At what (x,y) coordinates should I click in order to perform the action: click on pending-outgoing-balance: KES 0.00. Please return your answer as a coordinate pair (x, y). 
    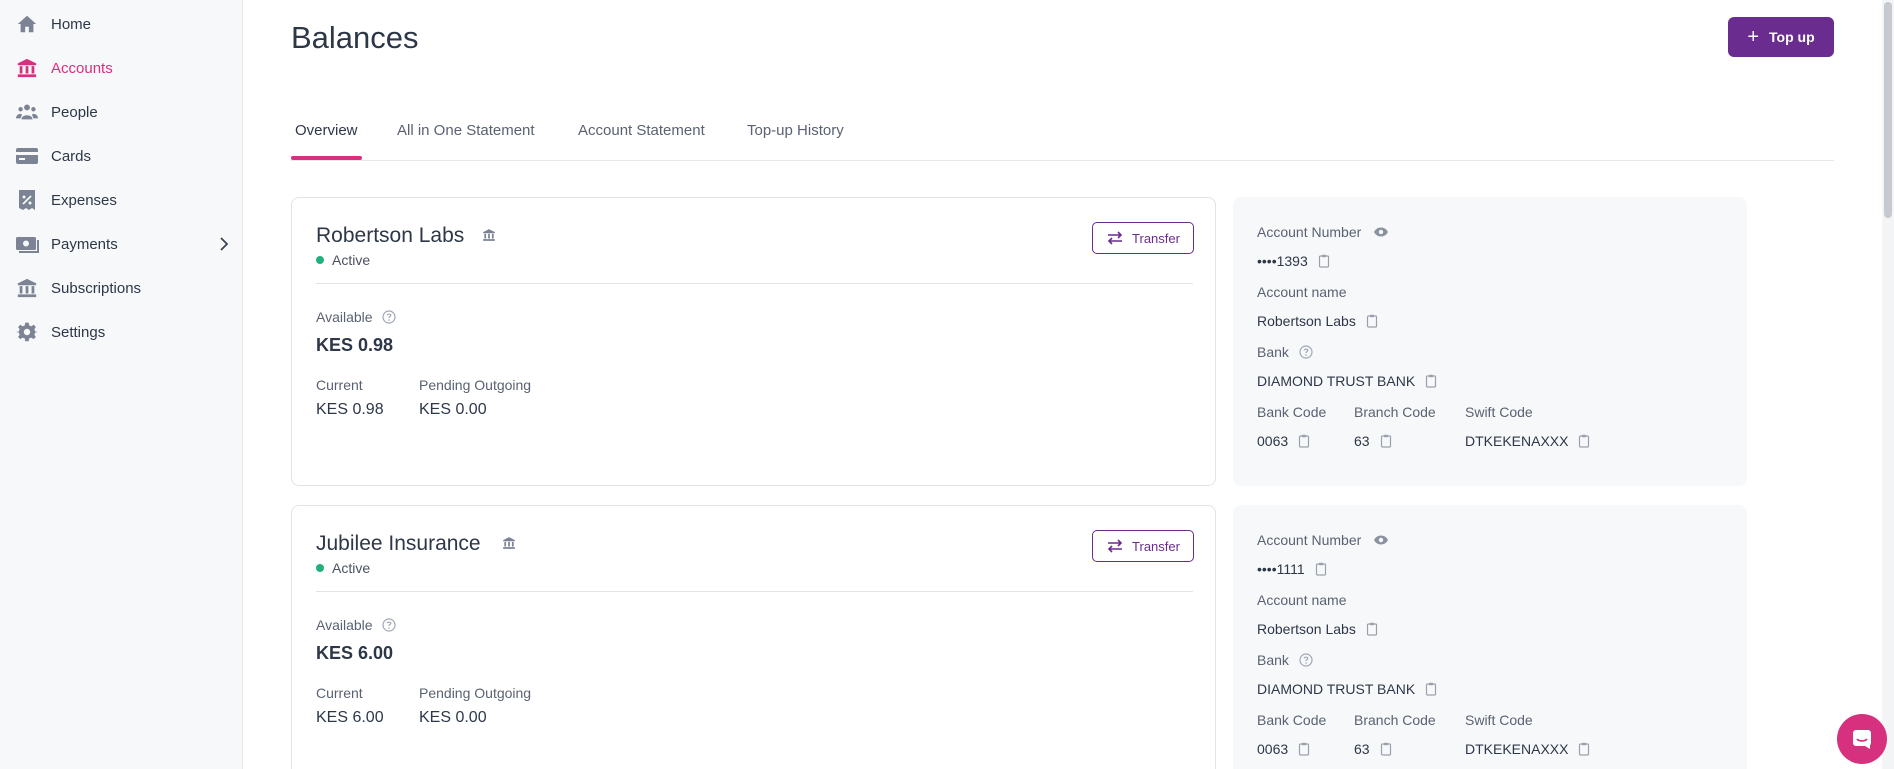
    Looking at the image, I should click on (453, 409).